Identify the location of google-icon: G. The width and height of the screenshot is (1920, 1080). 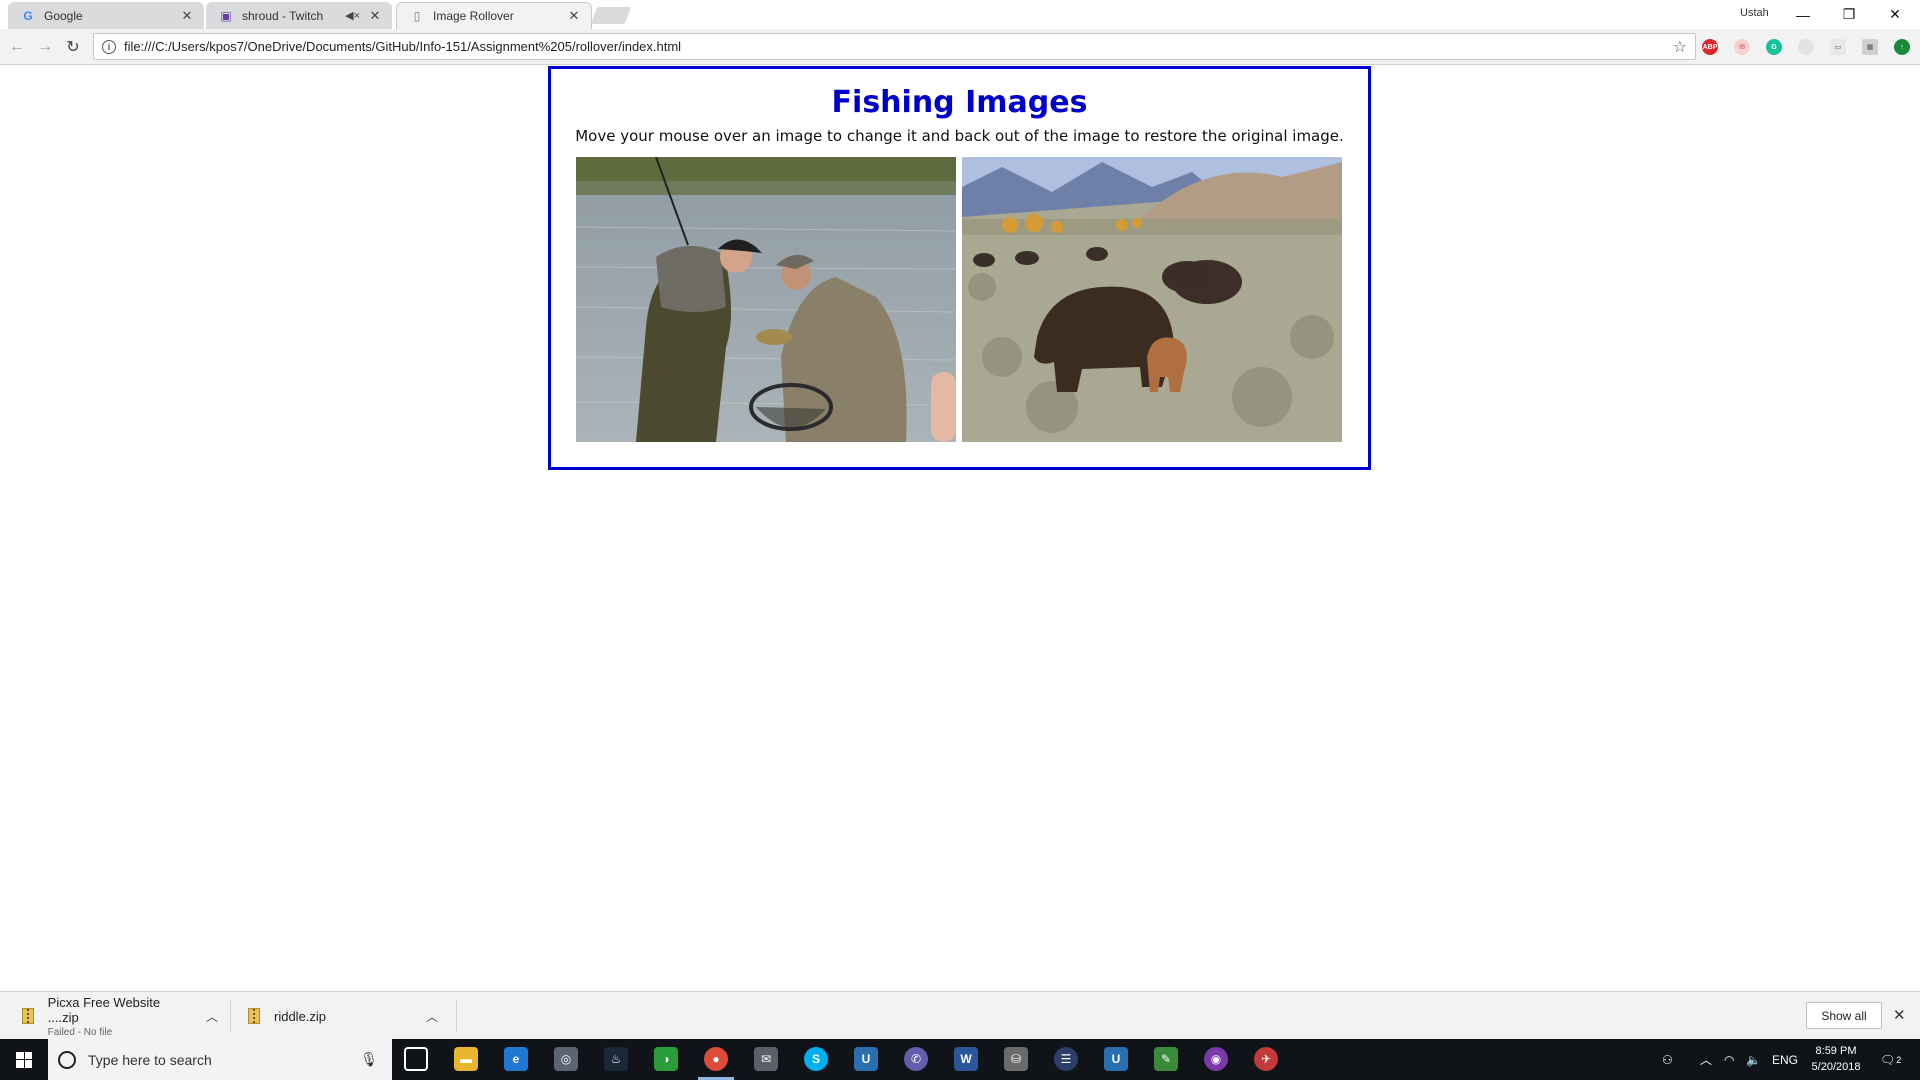
(28, 15).